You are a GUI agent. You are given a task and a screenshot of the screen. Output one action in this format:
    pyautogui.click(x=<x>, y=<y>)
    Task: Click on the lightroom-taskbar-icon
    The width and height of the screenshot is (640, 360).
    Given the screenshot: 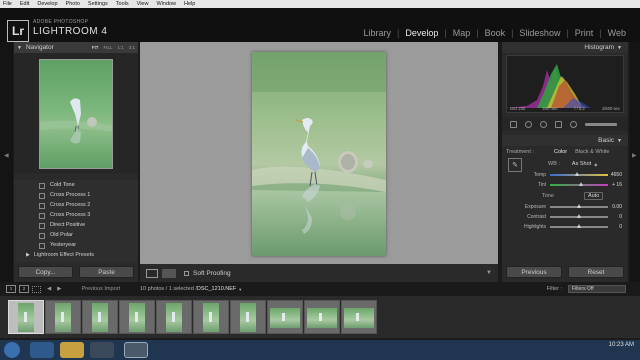 What is the action you would take?
    pyautogui.click(x=136, y=350)
    